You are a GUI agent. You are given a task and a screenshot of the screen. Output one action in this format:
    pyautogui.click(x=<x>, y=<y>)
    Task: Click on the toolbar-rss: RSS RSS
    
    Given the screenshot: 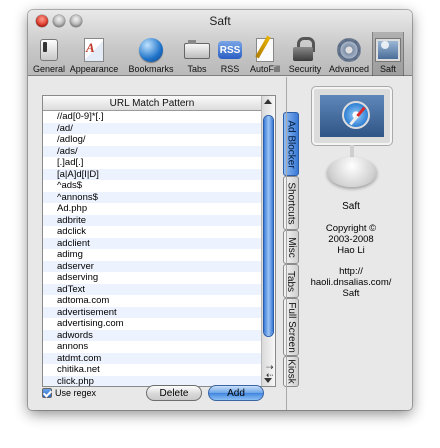 What is the action you would take?
    pyautogui.click(x=230, y=54)
    